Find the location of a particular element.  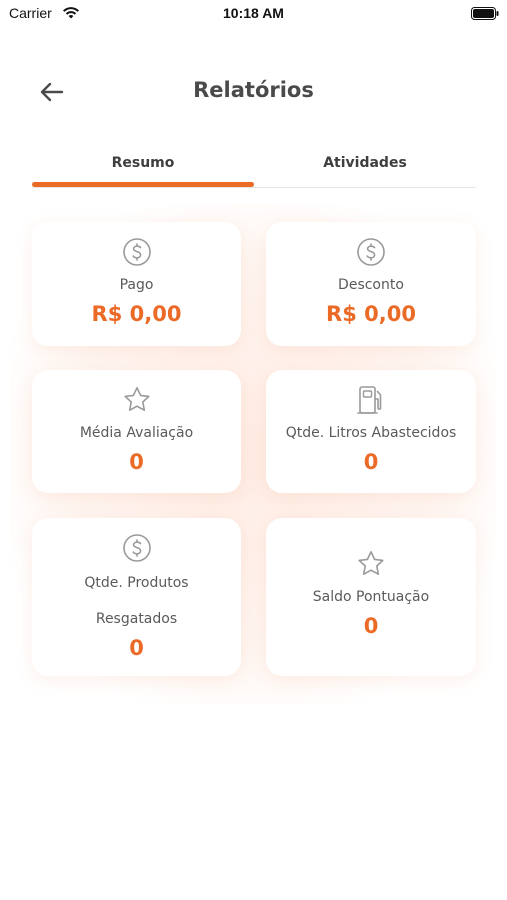

card-media-avaliacao-label: Média Avaliação is located at coordinates (136, 433).